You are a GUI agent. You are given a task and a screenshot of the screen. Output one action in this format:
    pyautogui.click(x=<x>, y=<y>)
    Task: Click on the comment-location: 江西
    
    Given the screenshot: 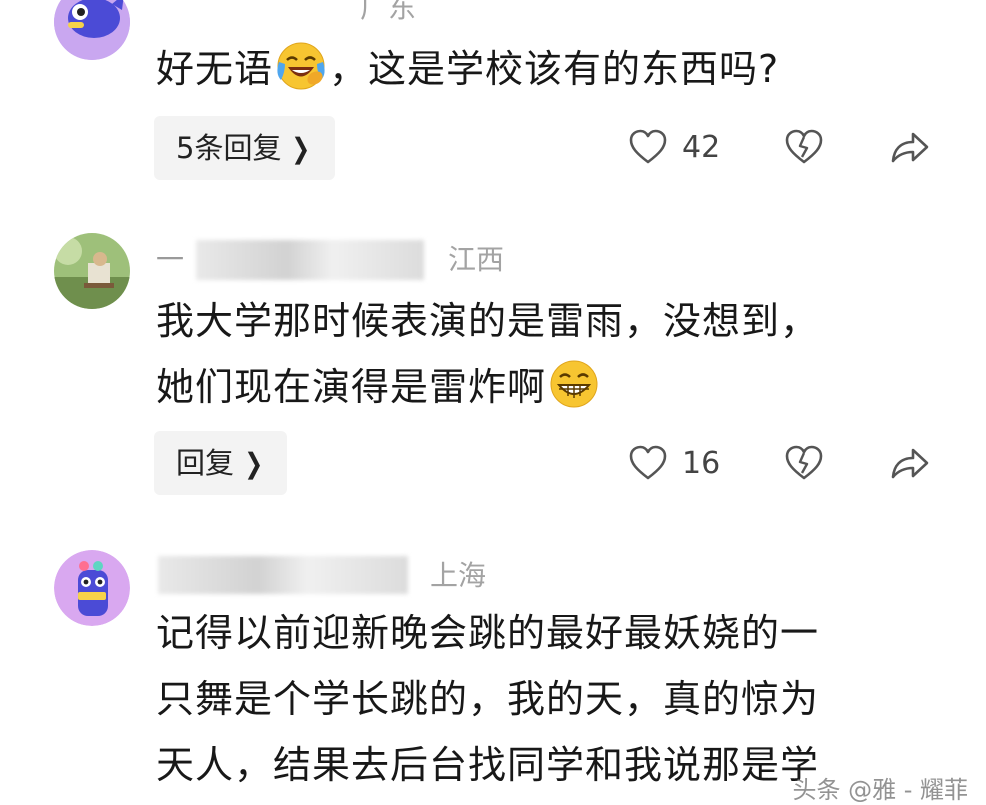 What is the action you would take?
    pyautogui.click(x=476, y=259)
    